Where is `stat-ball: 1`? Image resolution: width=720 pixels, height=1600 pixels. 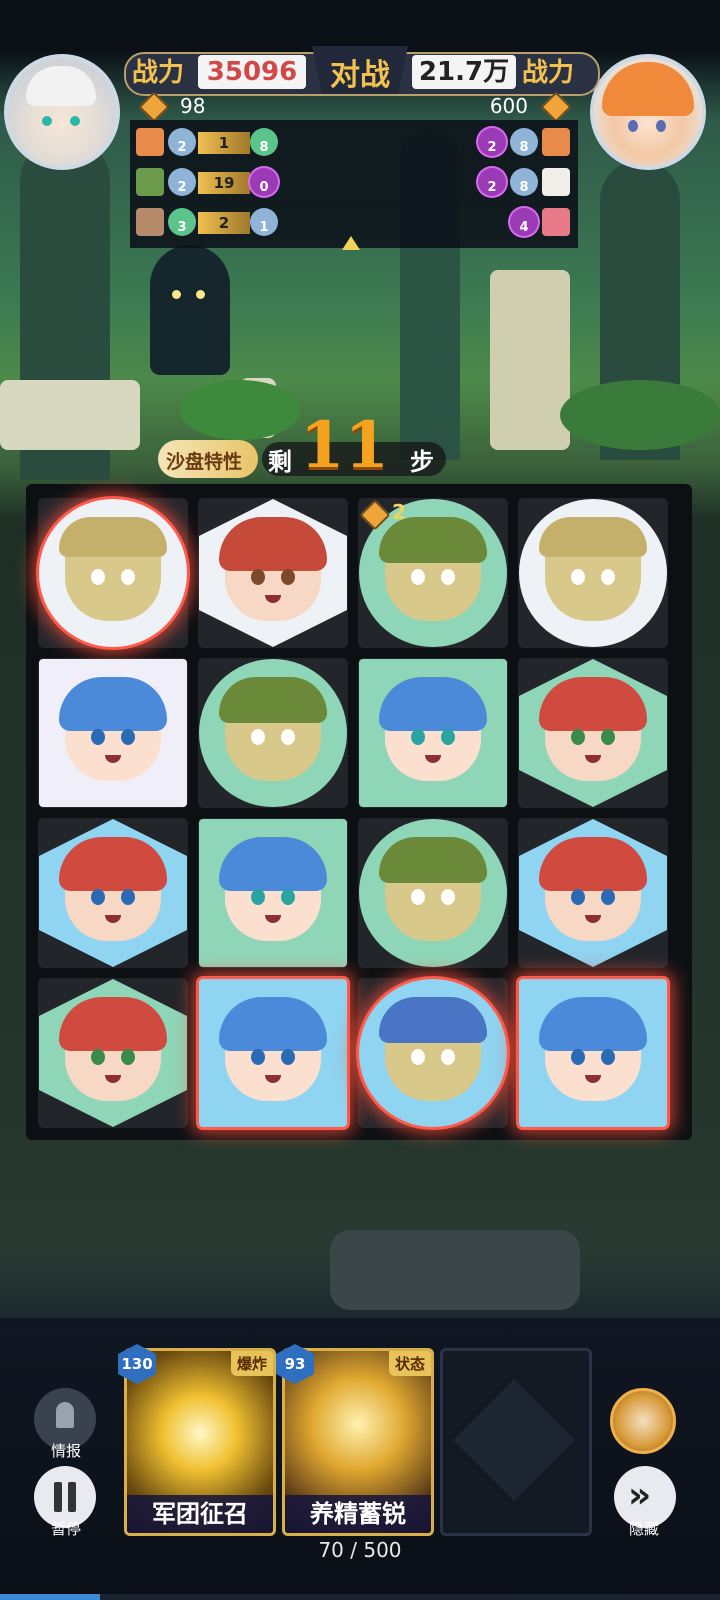
stat-ball: 1 is located at coordinates (264, 222).